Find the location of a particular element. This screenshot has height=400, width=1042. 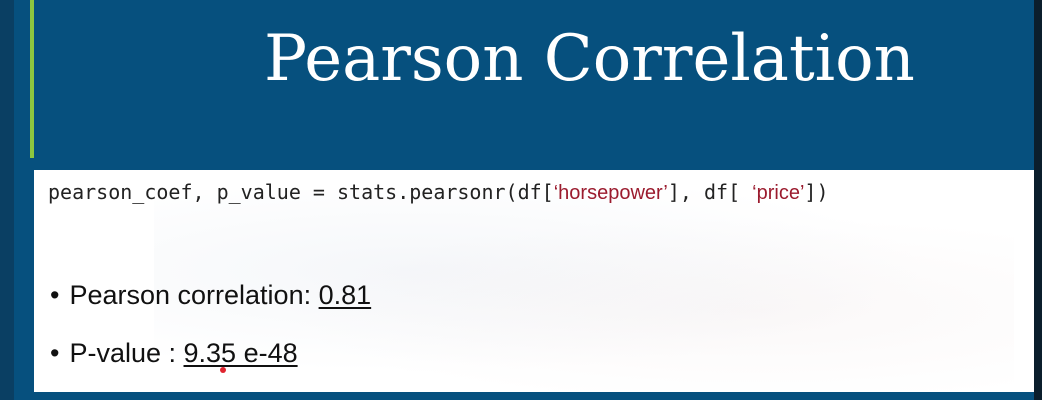

code-middle: ], df[ is located at coordinates (710, 192).